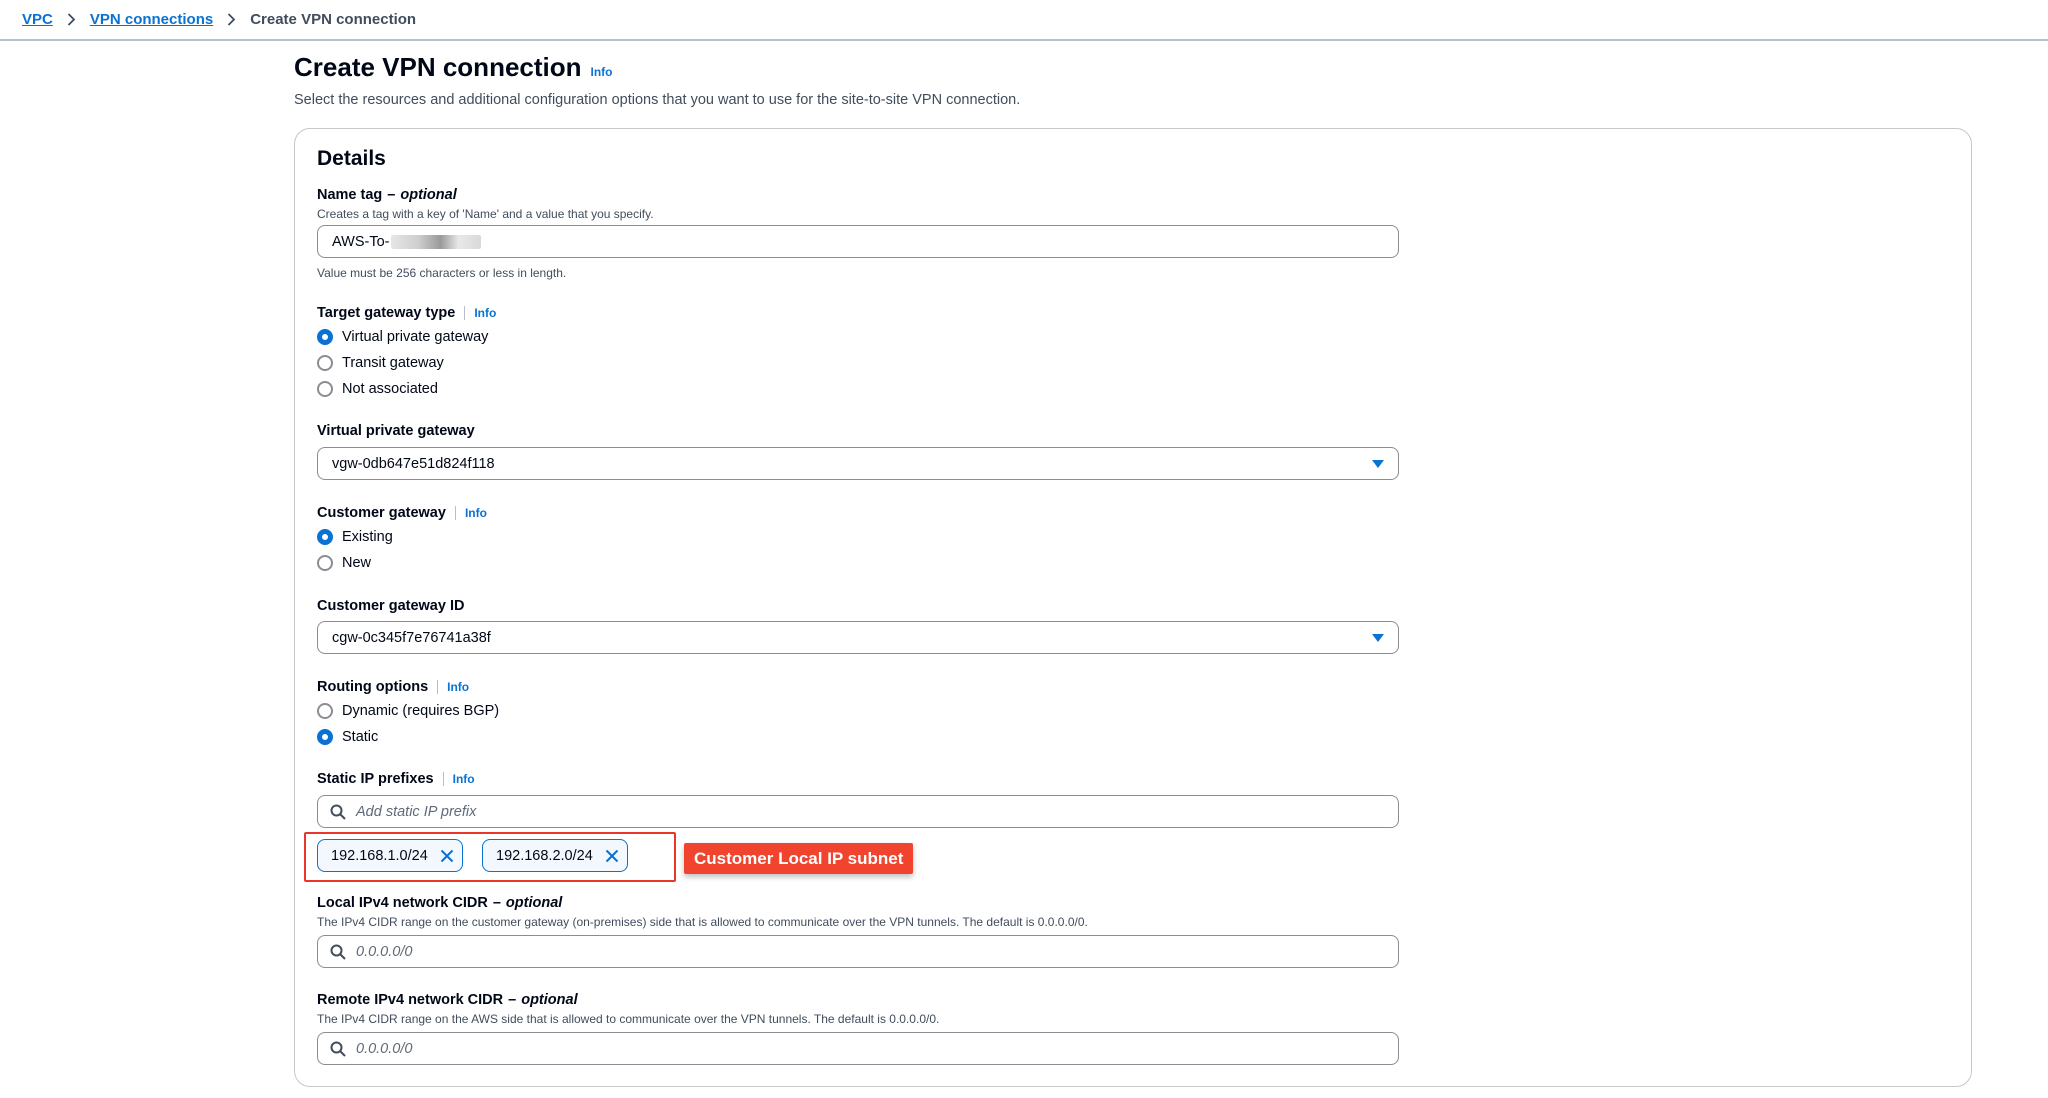 The height and width of the screenshot is (1098, 2048). I want to click on remote-ipv4-cidr-label: Remote IPv4 network CIDR – optional, so click(447, 1000).